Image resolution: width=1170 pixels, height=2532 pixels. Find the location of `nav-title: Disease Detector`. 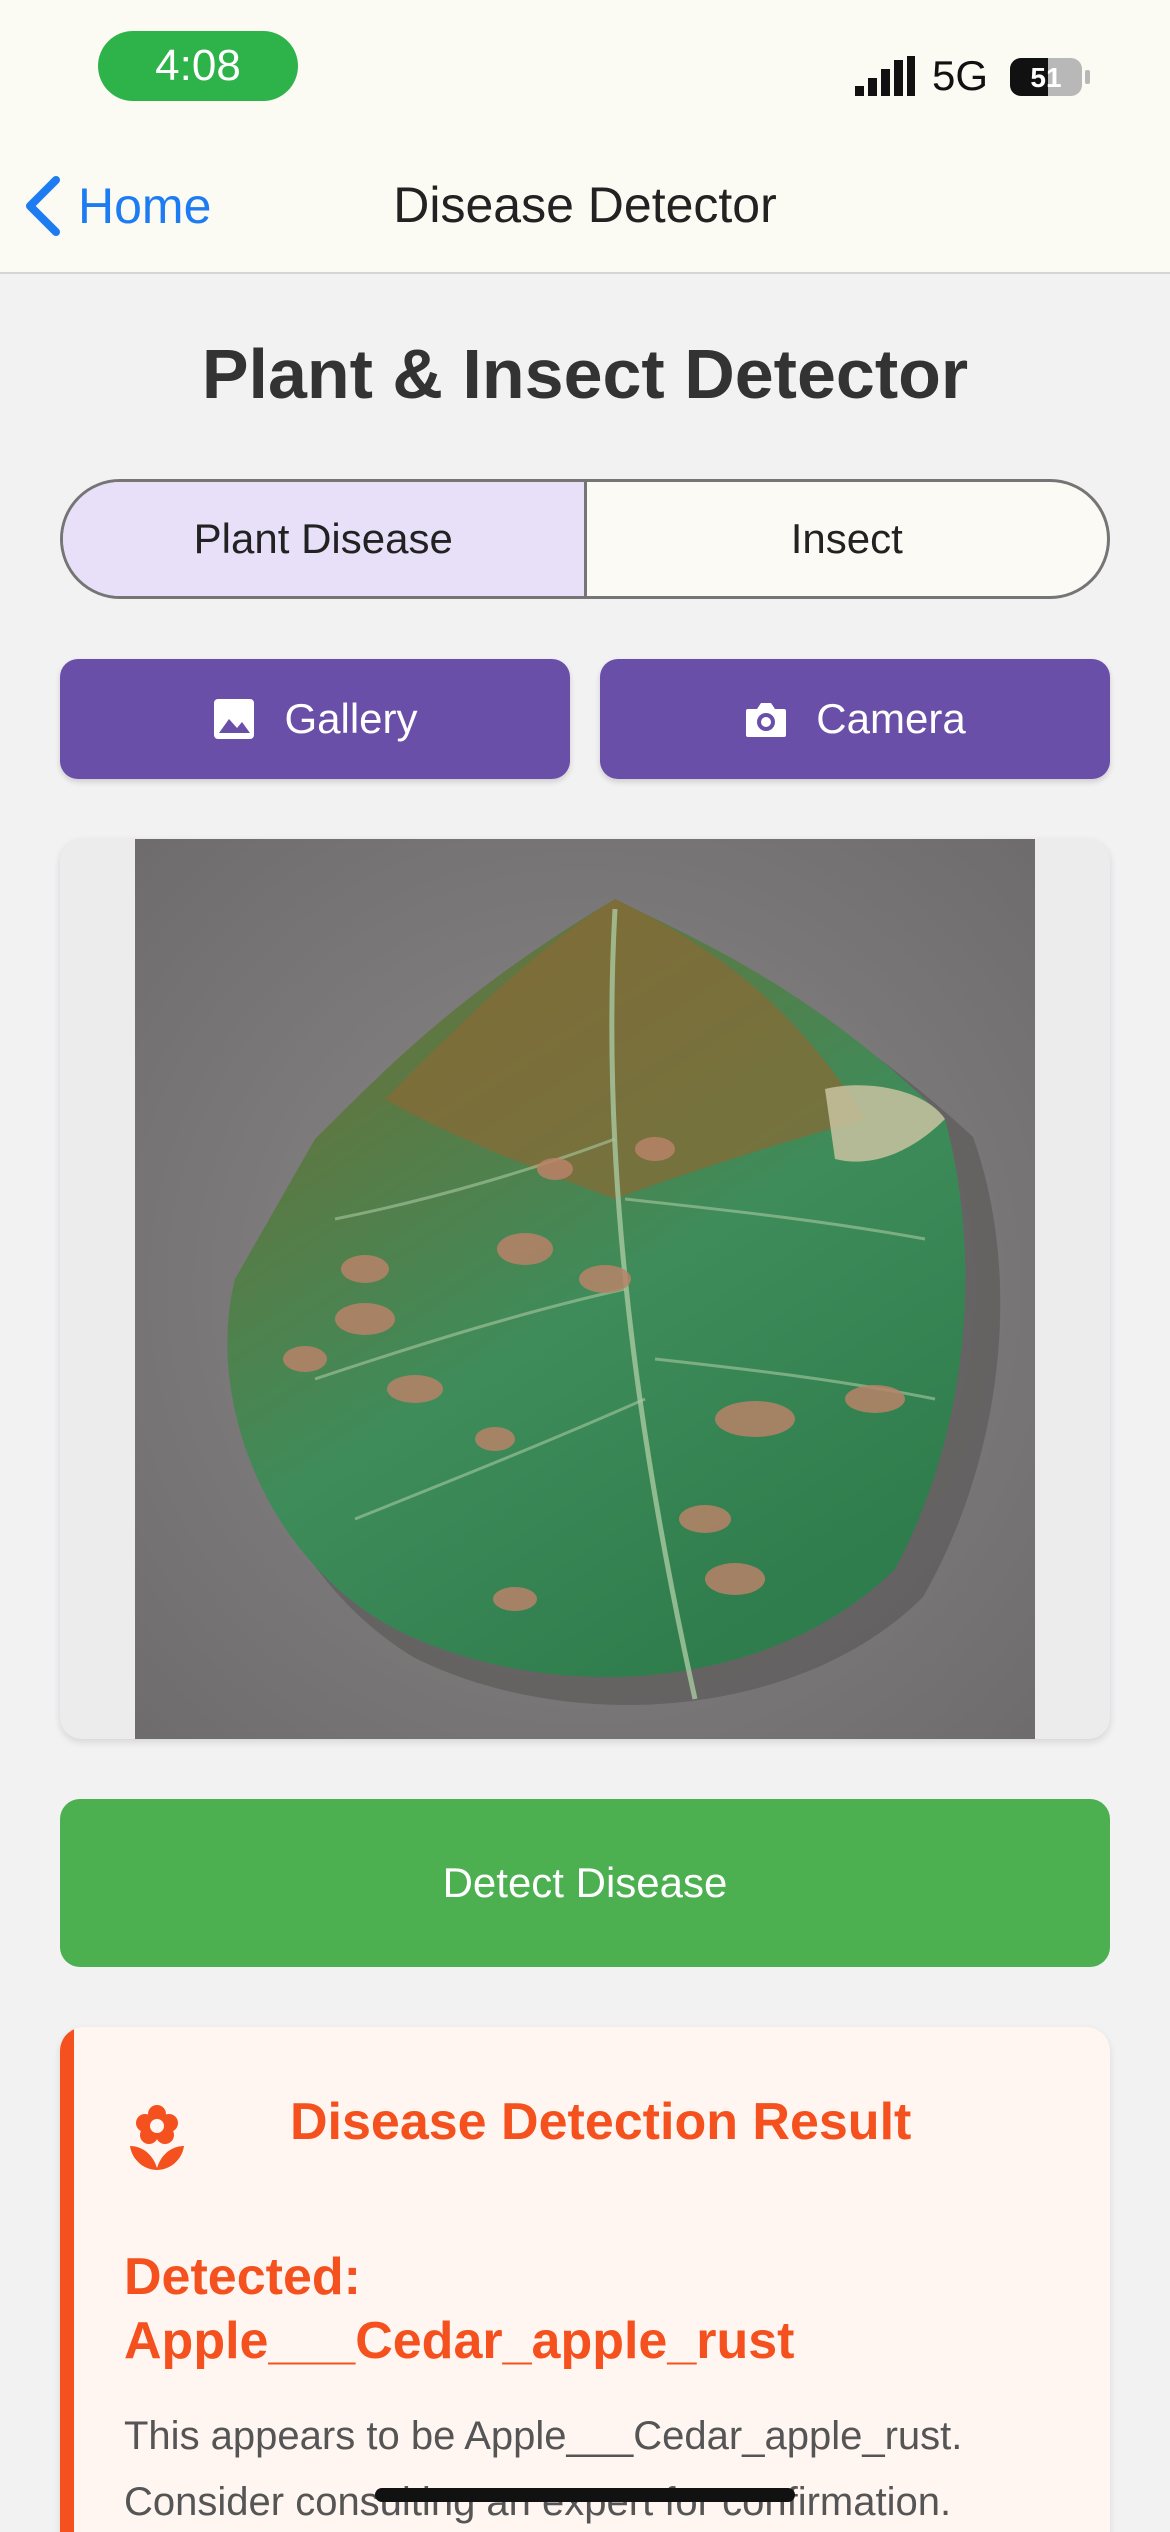

nav-title: Disease Detector is located at coordinates (585, 205).